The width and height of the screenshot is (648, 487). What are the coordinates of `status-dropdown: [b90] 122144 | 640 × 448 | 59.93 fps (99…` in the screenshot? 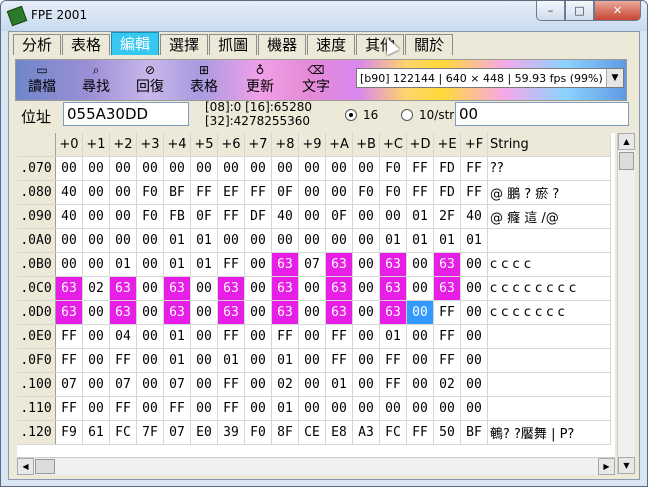 It's located at (490, 78).